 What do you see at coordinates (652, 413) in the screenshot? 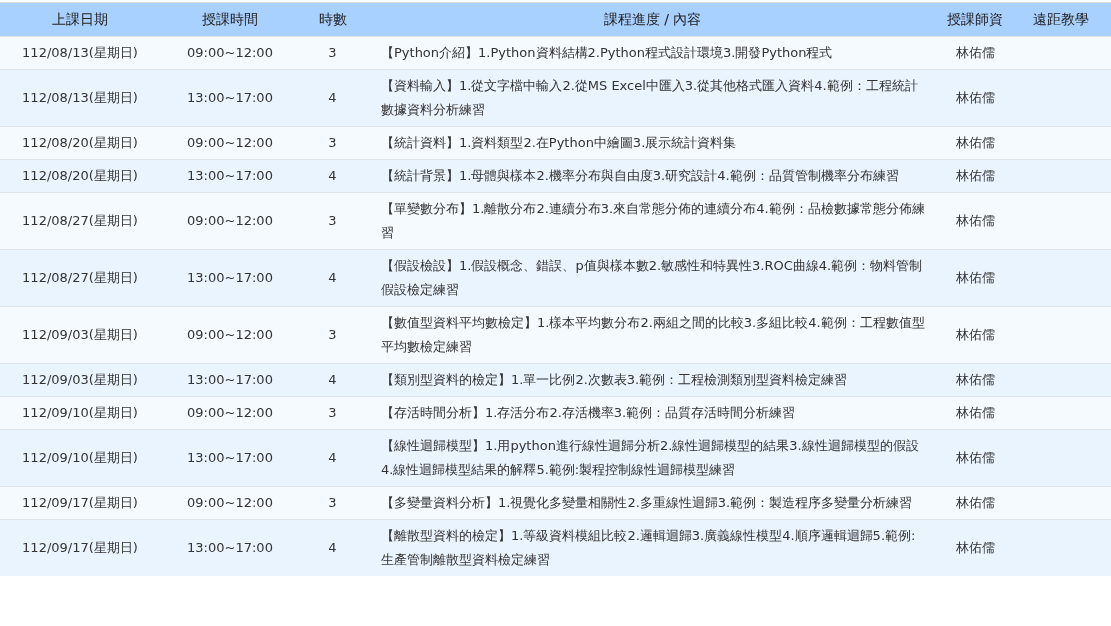
I see `content-cell: 【存活時間分析】1.存活分布2.存活機率3.範例：品質存活時間分析練習` at bounding box center [652, 413].